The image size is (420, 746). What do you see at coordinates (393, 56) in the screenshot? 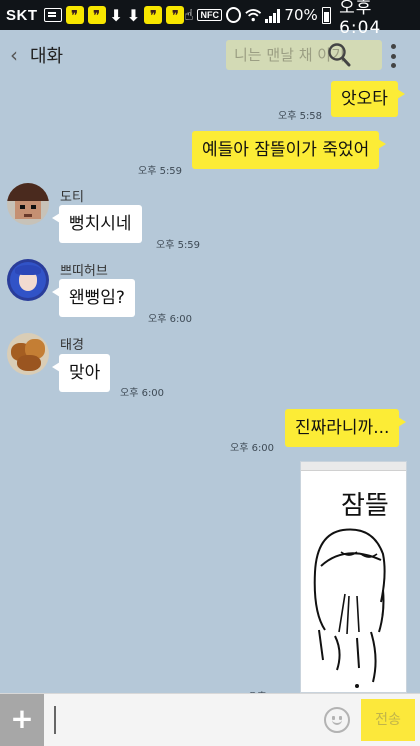
I see `menu-icon` at bounding box center [393, 56].